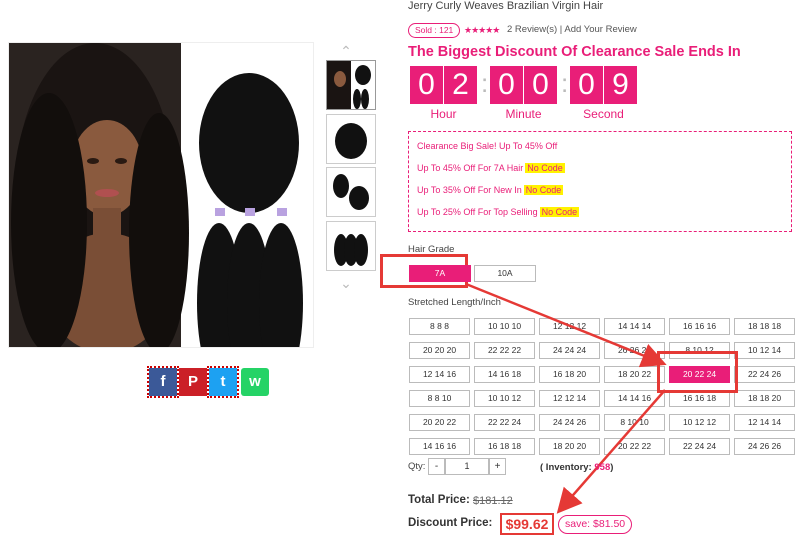 The width and height of the screenshot is (800, 537). I want to click on total-price-value: $181.12, so click(493, 501).